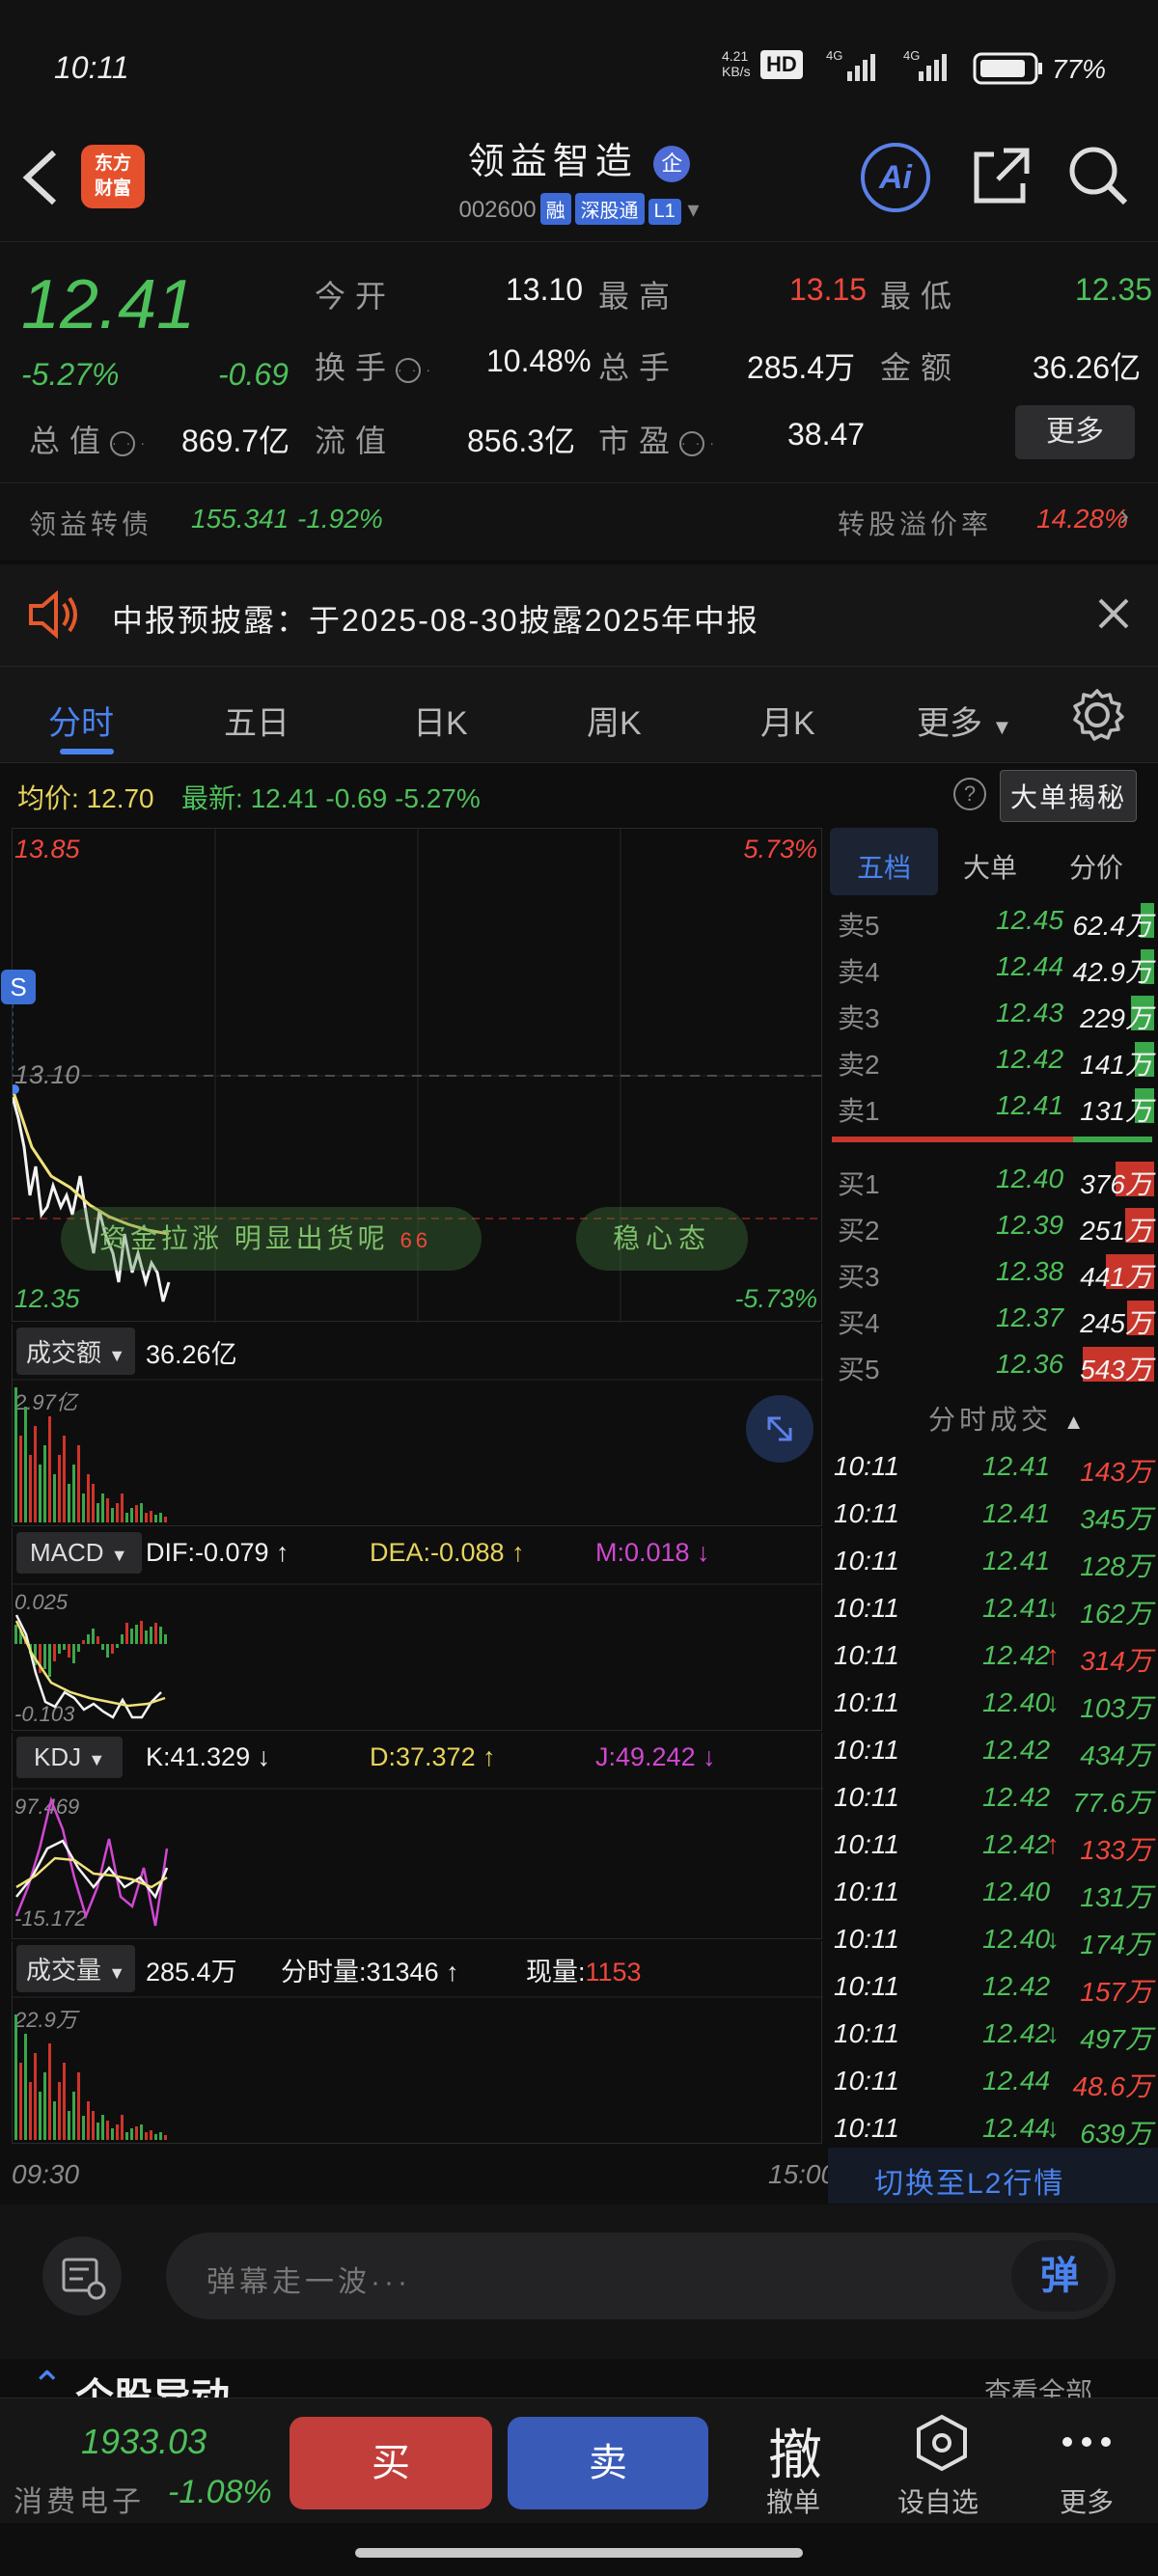 The height and width of the screenshot is (2576, 1158). Describe the element at coordinates (1112, 1139) in the screenshot. I see `book-ratio-bar-green` at that location.